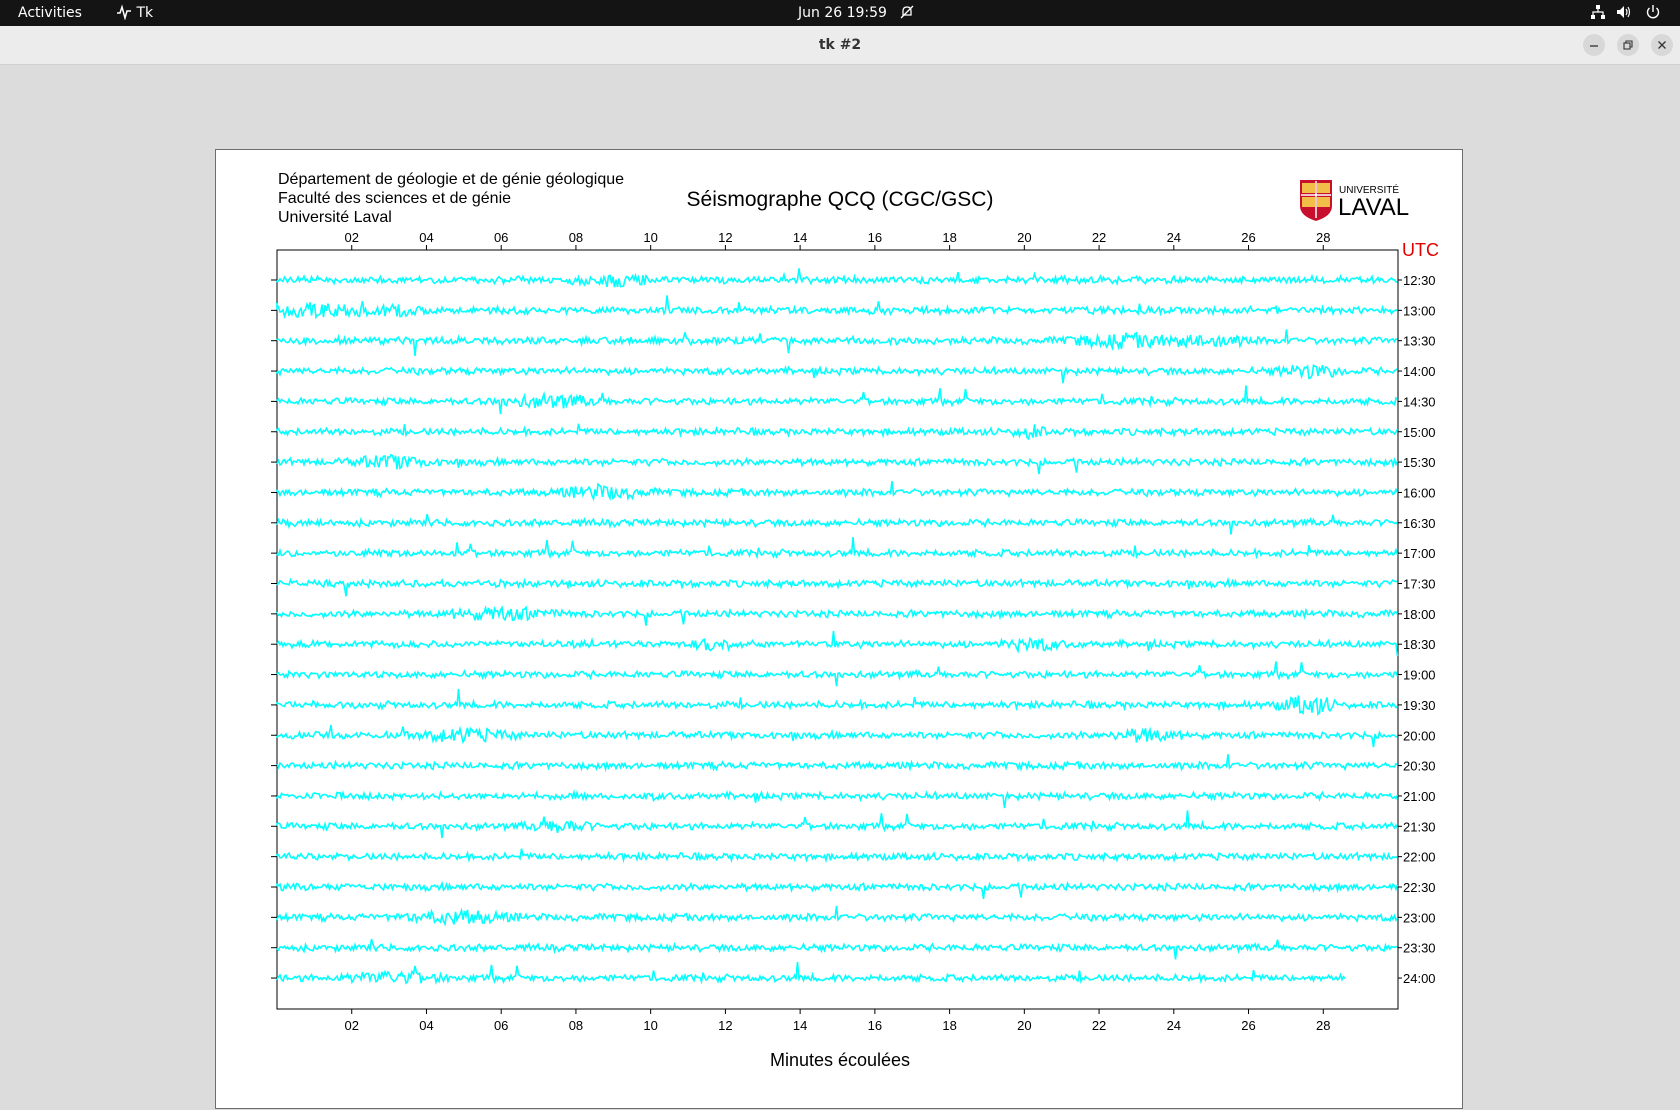 The image size is (1680, 1110). What do you see at coordinates (725, 237) in the screenshot?
I see `x-tick-label-top: 12` at bounding box center [725, 237].